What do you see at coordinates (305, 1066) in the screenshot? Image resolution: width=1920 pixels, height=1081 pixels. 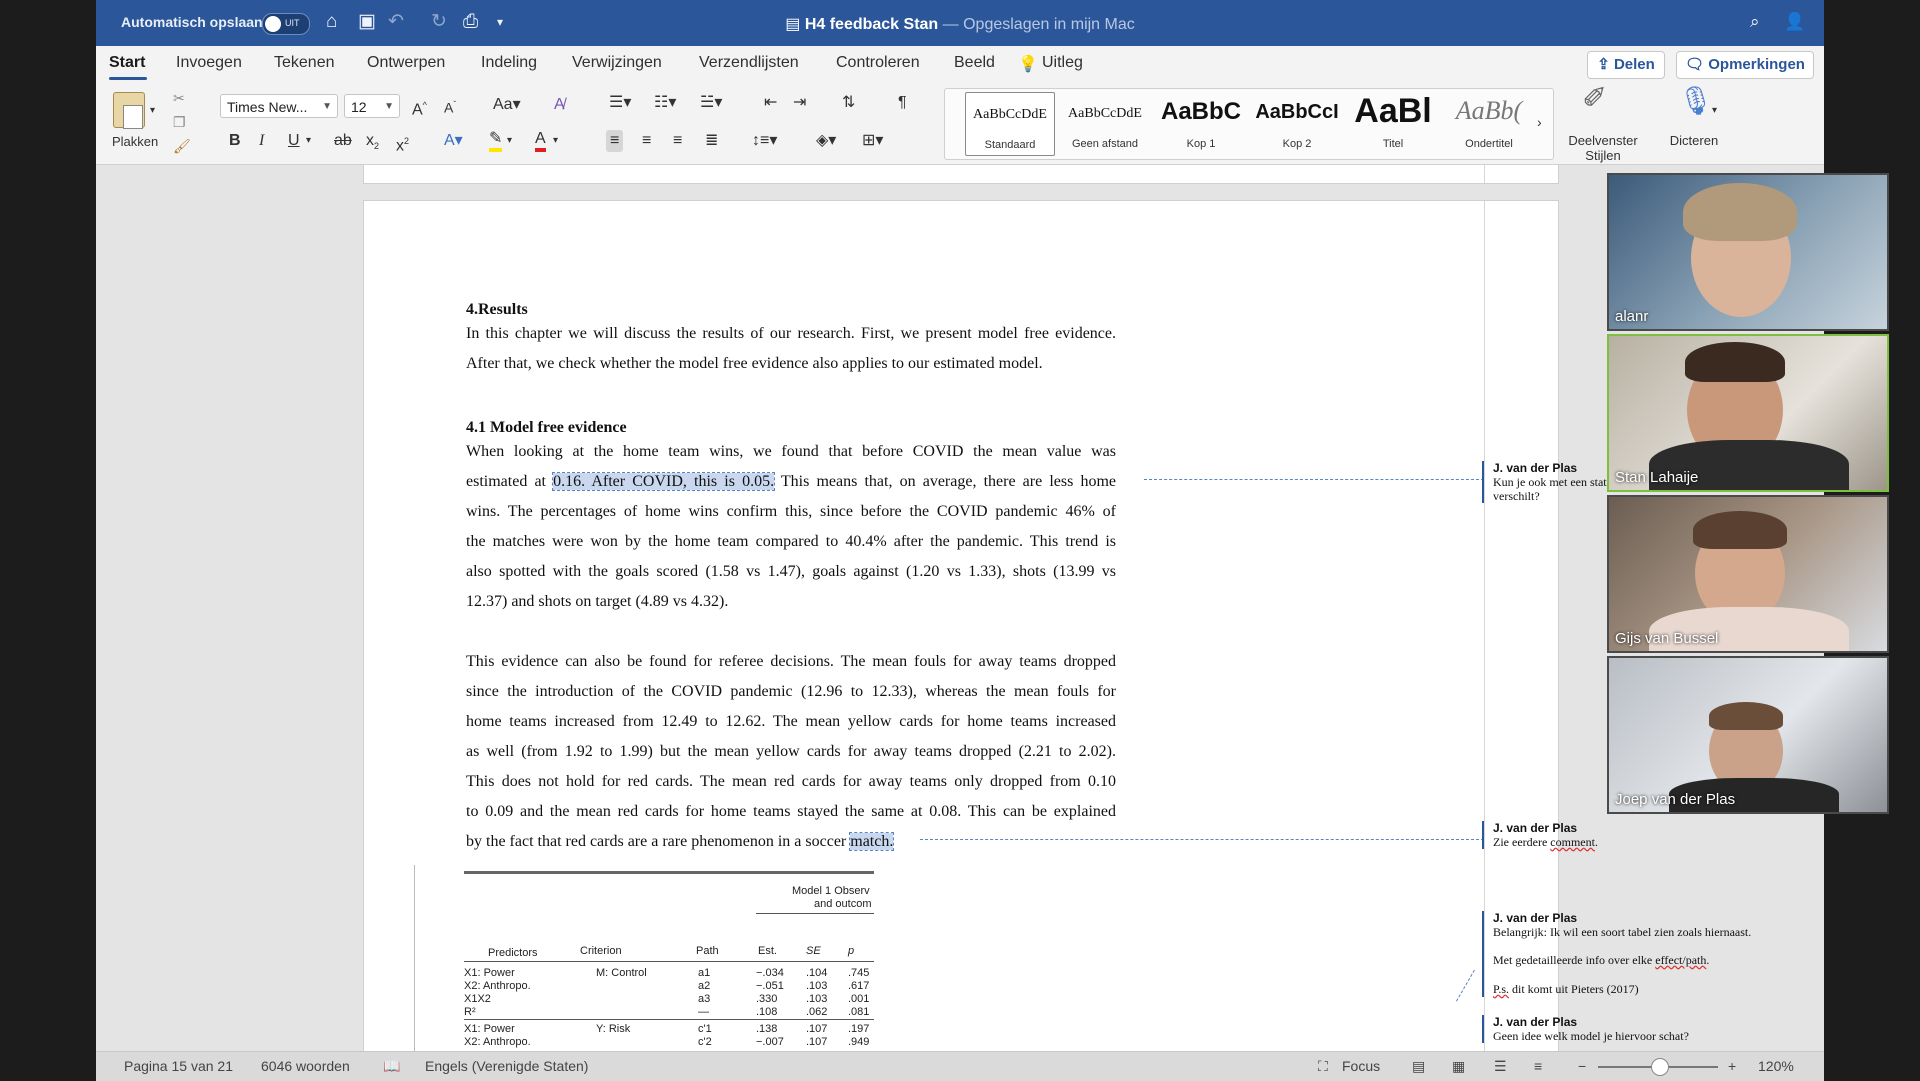 I see `word-count: 6046 woorden` at bounding box center [305, 1066].